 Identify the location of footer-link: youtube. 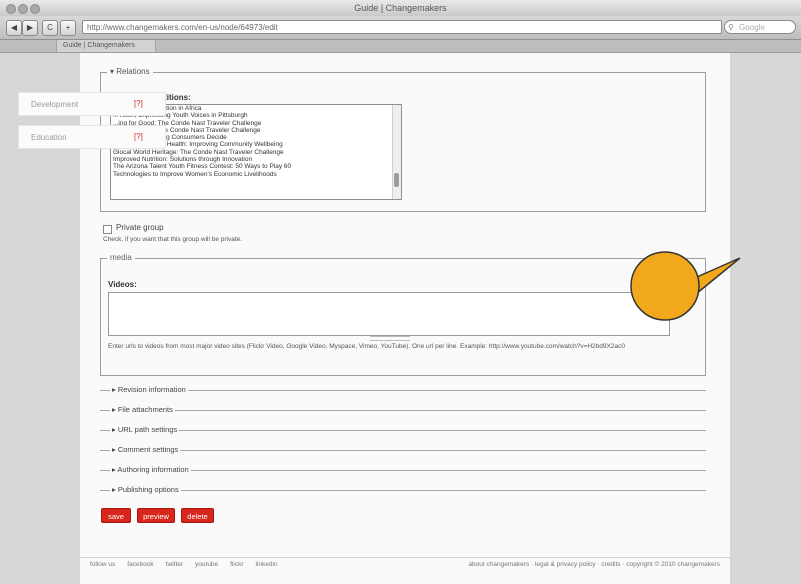
(206, 564).